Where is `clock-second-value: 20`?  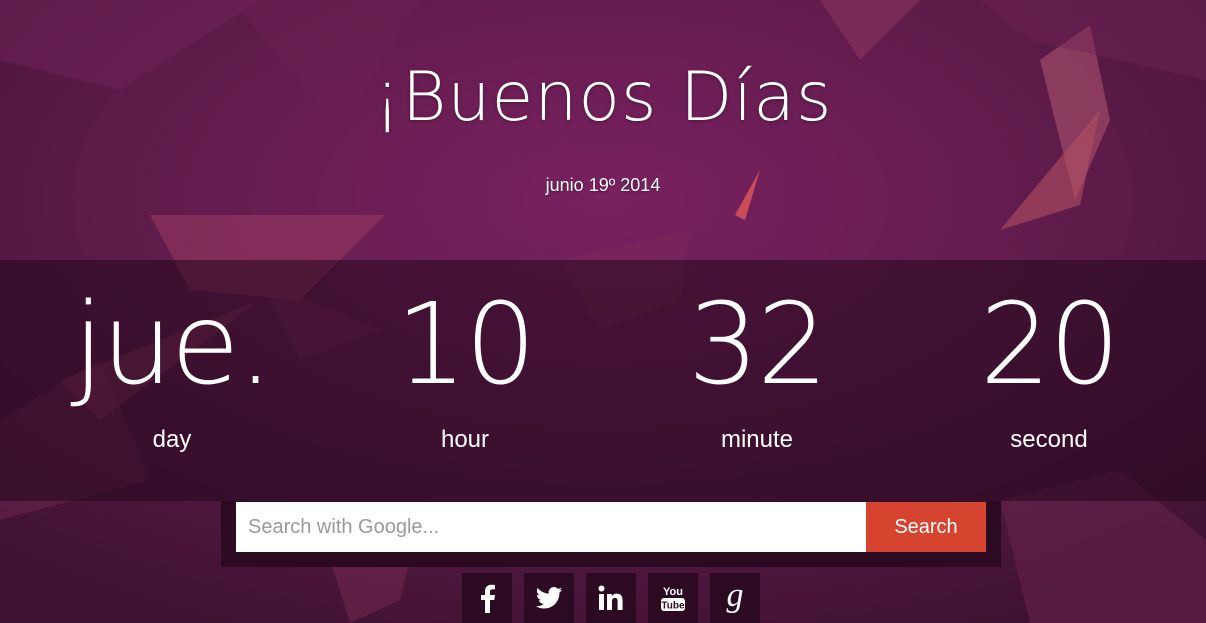
clock-second-value: 20 is located at coordinates (1050, 345).